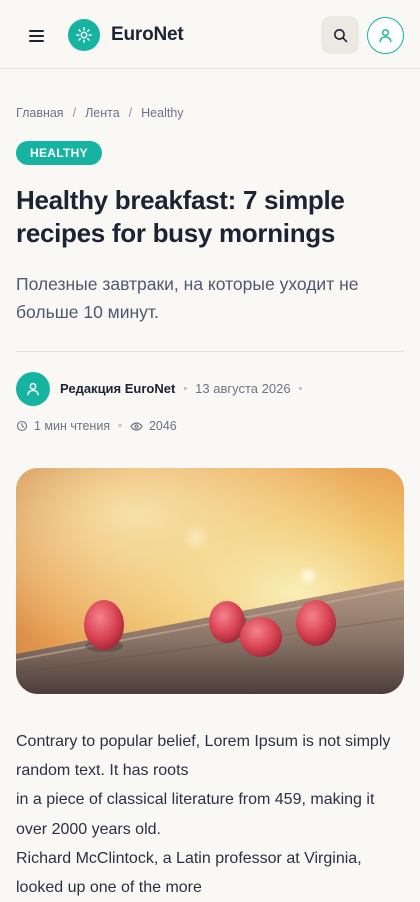 The image size is (420, 902). I want to click on hamburger-menu-icon, so click(36, 36).